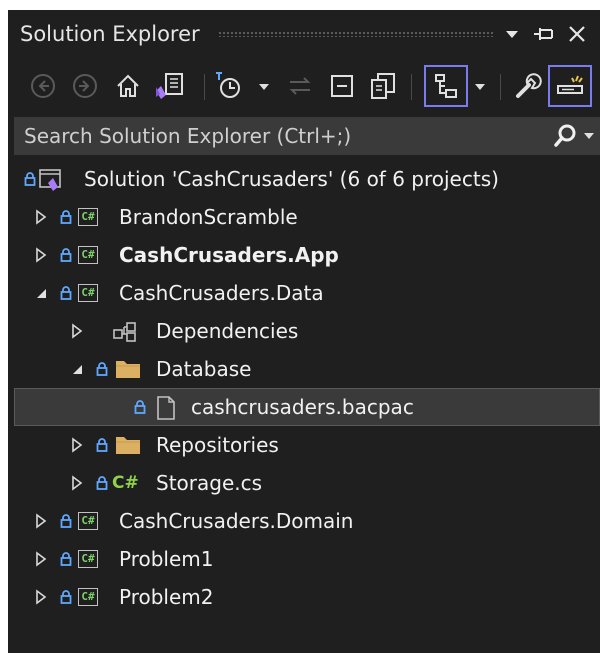 This screenshot has height=653, width=600. What do you see at coordinates (342, 86) in the screenshot?
I see `collapse-all-icon` at bounding box center [342, 86].